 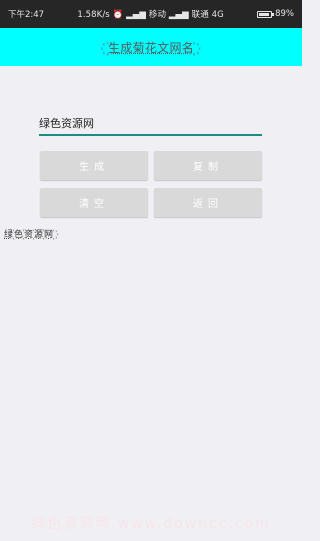 I want to click on signal-icon: ▂▄▆, so click(x=136, y=15).